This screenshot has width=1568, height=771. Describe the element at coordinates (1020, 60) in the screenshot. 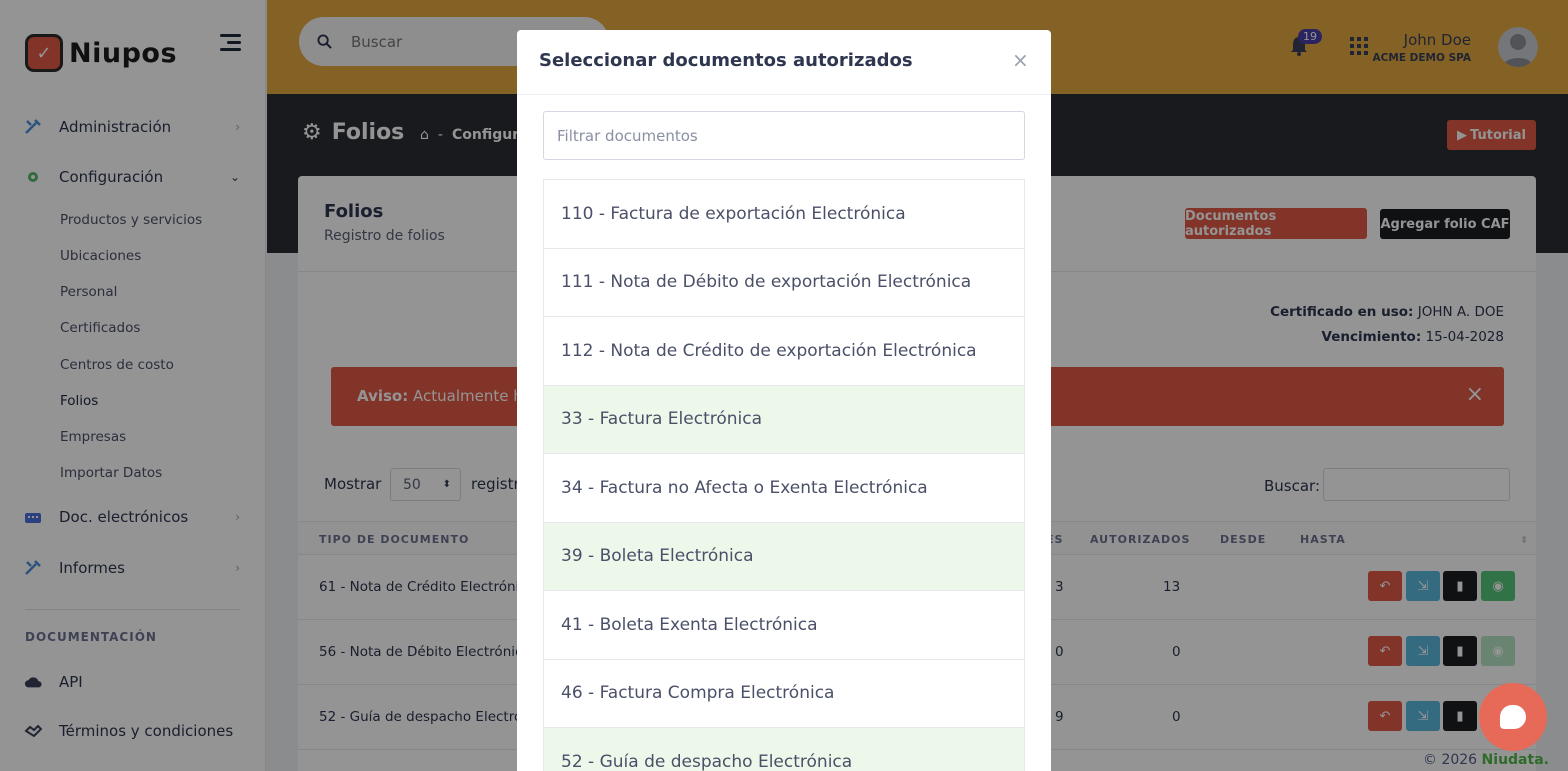

I see `close-icon: ×` at that location.